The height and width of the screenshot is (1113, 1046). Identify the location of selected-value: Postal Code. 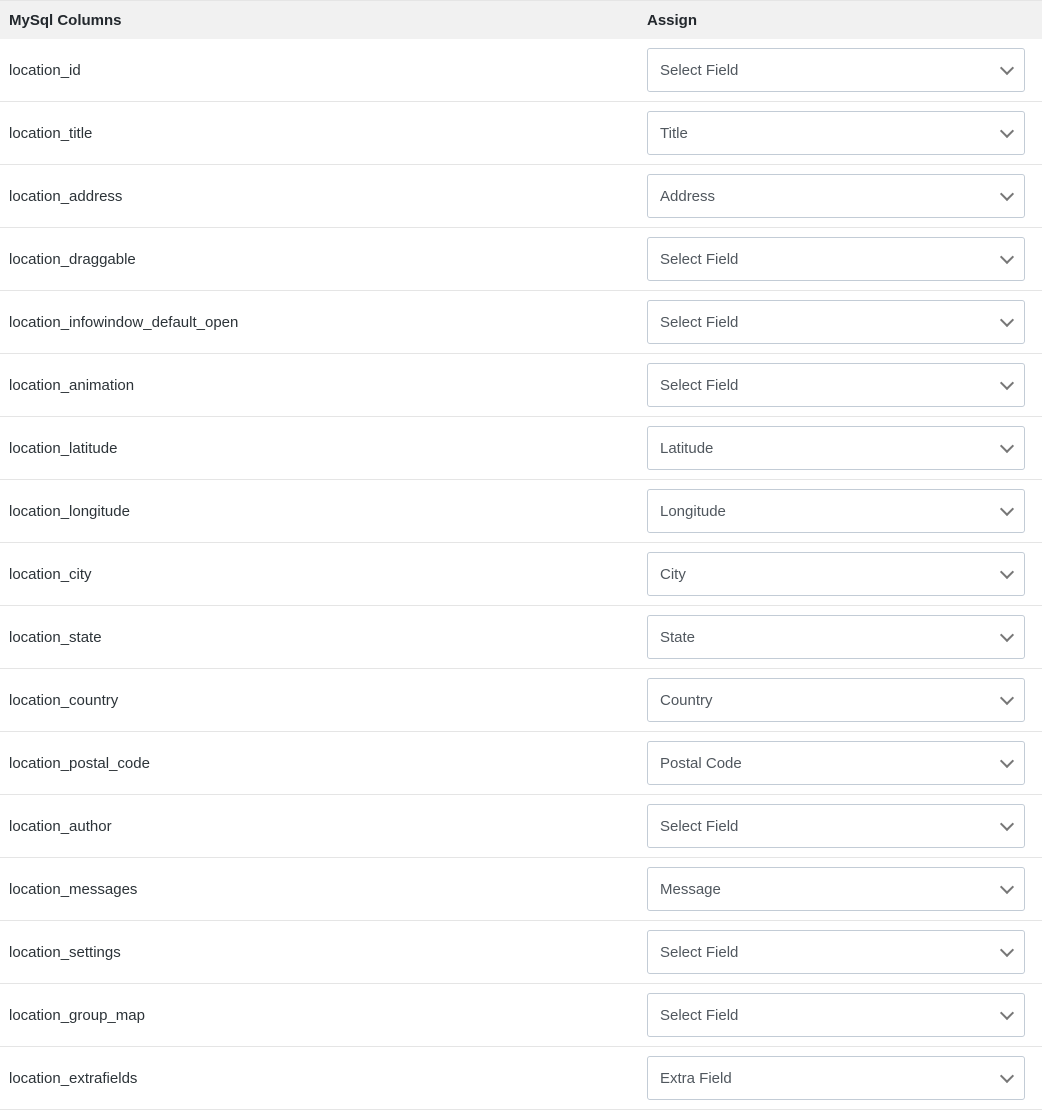
(701, 763).